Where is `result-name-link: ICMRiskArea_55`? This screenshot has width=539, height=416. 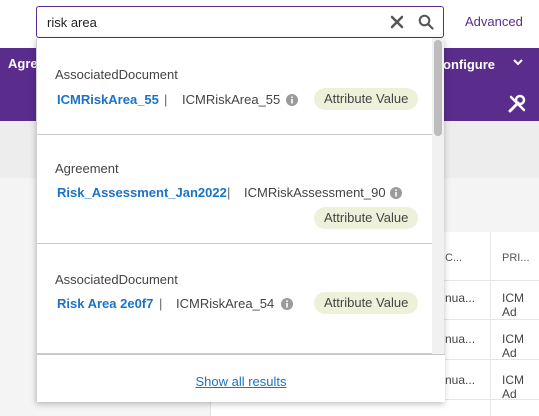 result-name-link: ICMRiskArea_55 is located at coordinates (108, 99).